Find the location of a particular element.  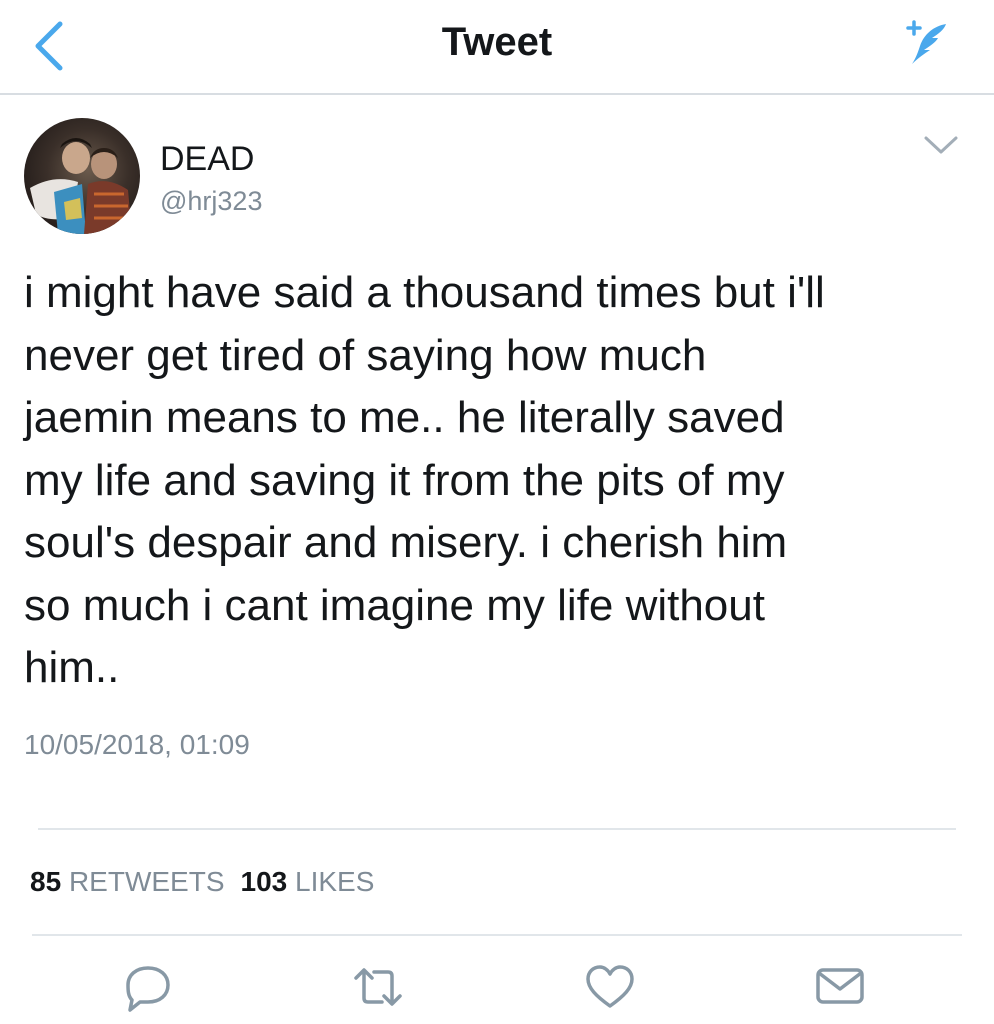

reply-button is located at coordinates (148, 987).